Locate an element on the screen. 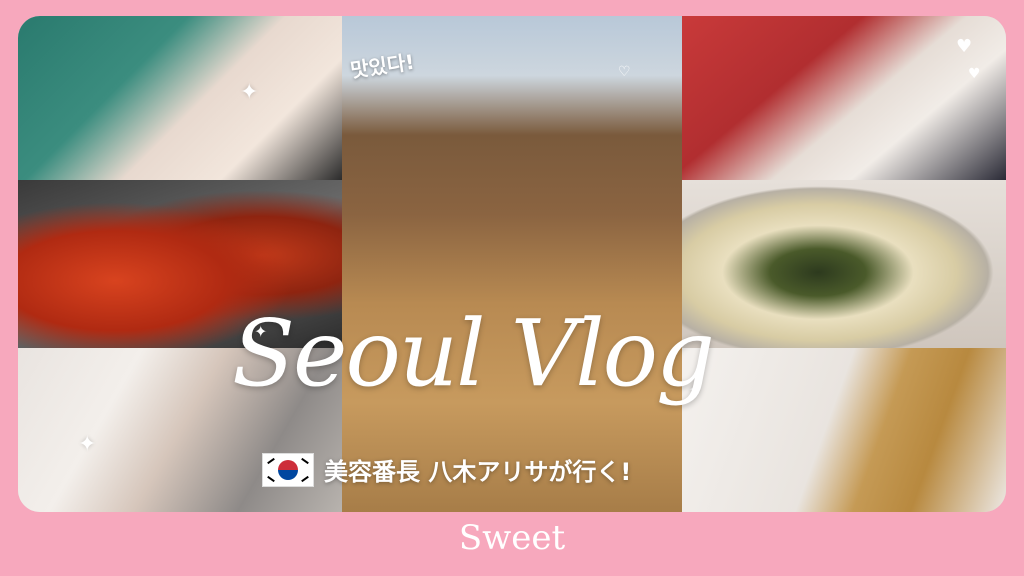 The width and height of the screenshot is (1024, 576). south-korea-flag-icon is located at coordinates (288, 469).